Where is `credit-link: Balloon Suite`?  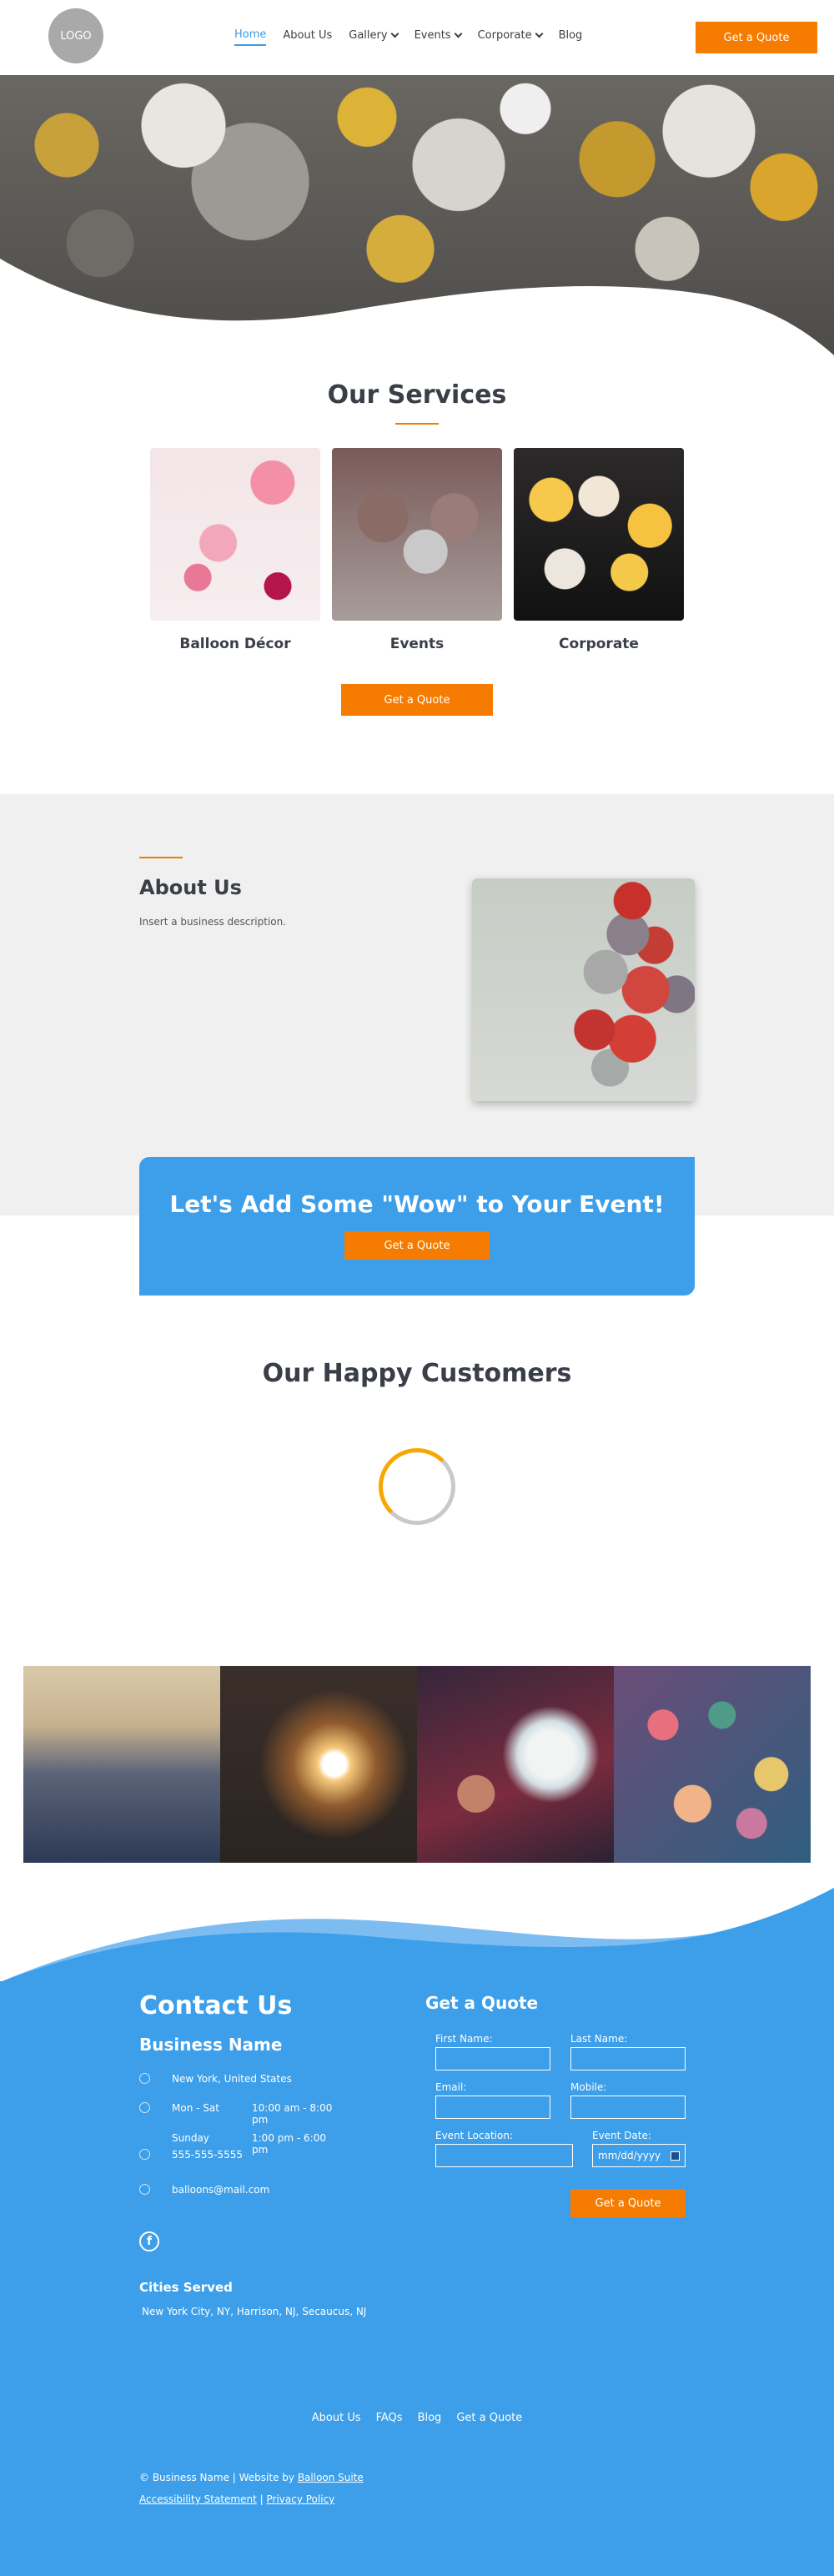
credit-link: Balloon Suite is located at coordinates (331, 2477).